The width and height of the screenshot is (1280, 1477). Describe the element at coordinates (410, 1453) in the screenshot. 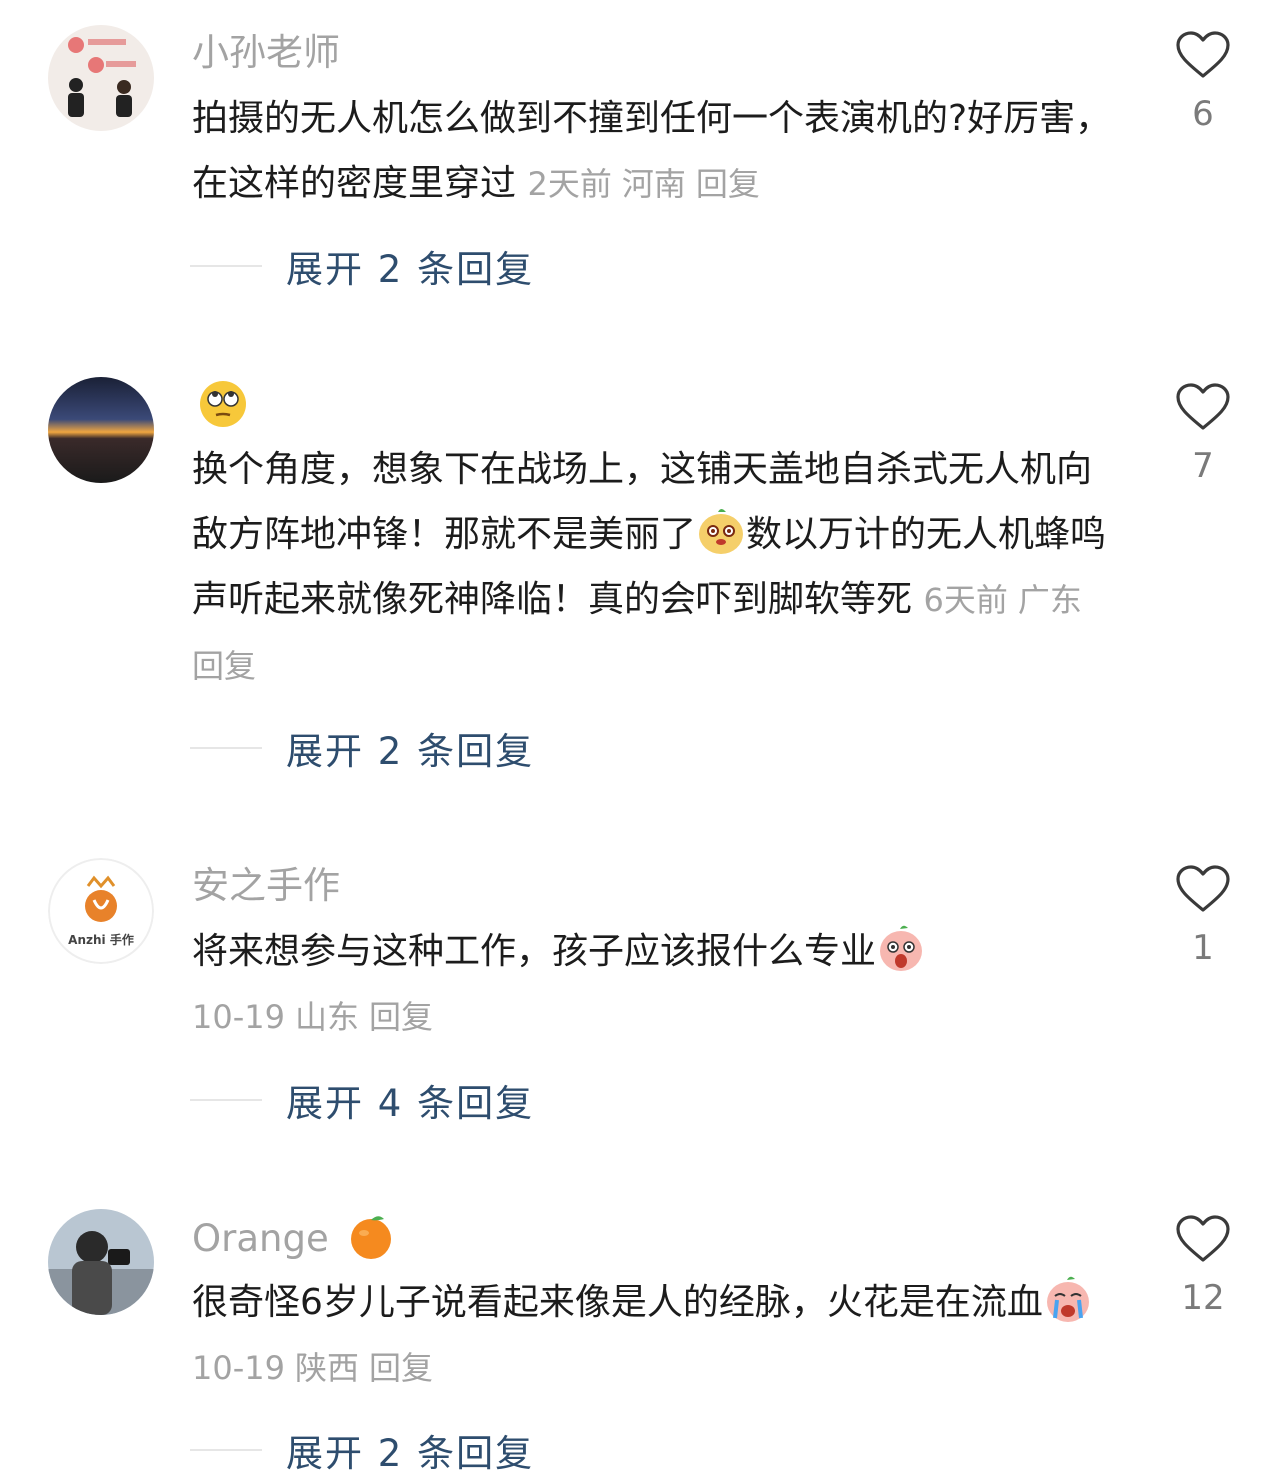

I see `expand-replies-label: 展开 2 条回复` at that location.